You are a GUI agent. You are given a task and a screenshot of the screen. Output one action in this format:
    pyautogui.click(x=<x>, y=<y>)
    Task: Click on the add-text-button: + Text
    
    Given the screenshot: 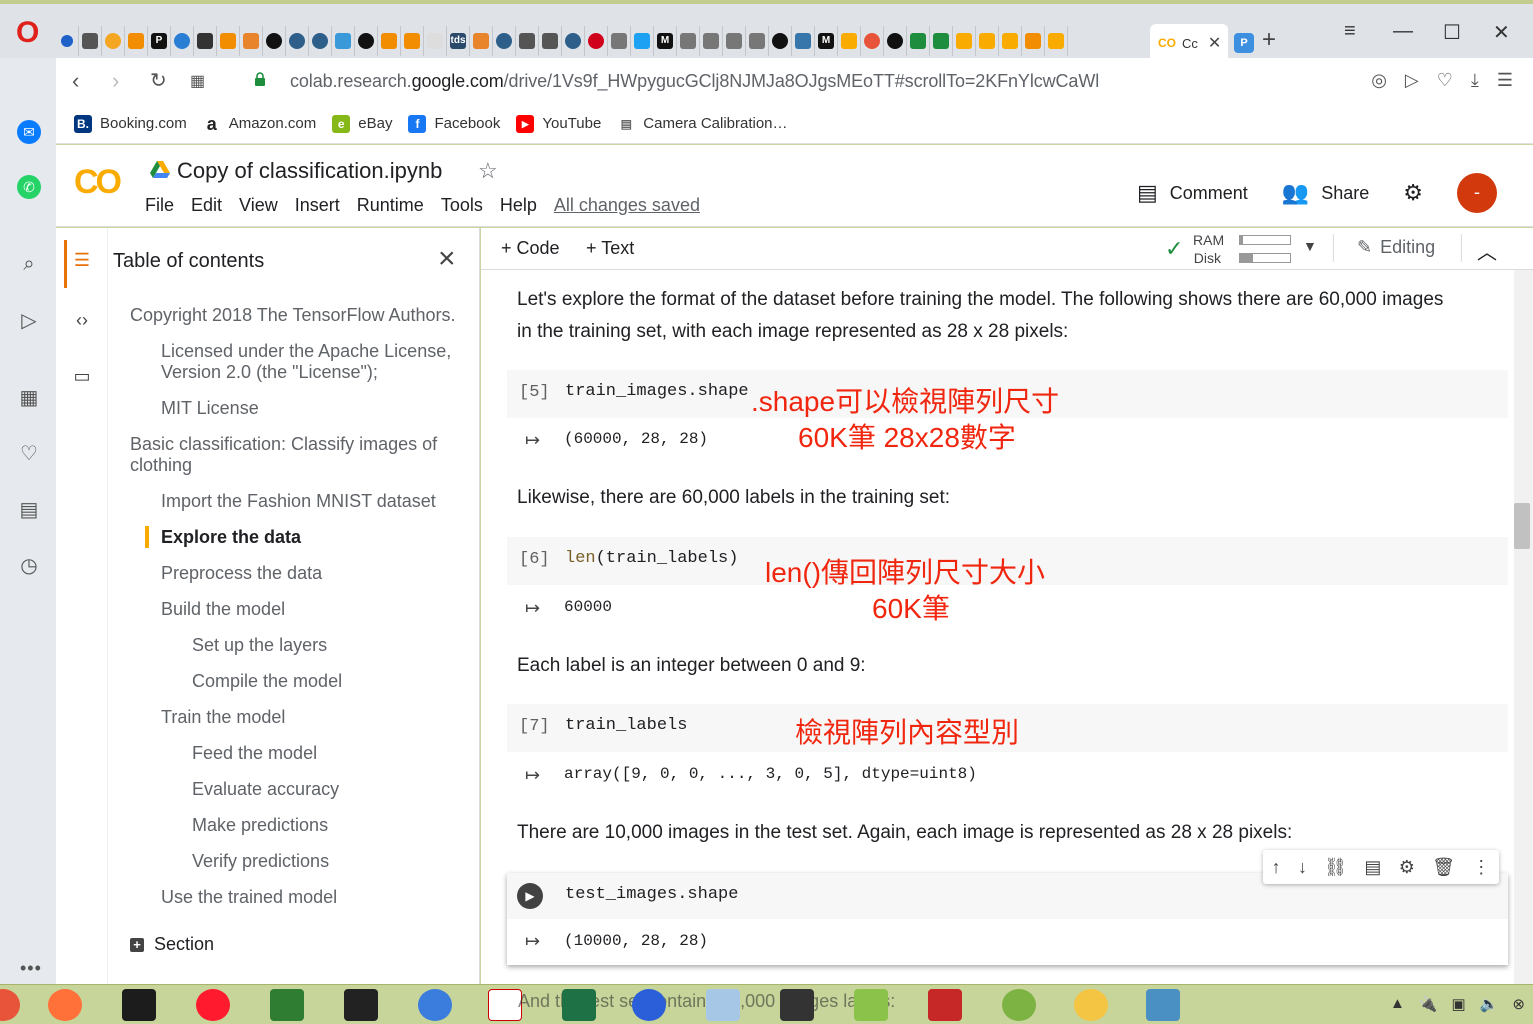 What is the action you would take?
    pyautogui.click(x=610, y=248)
    